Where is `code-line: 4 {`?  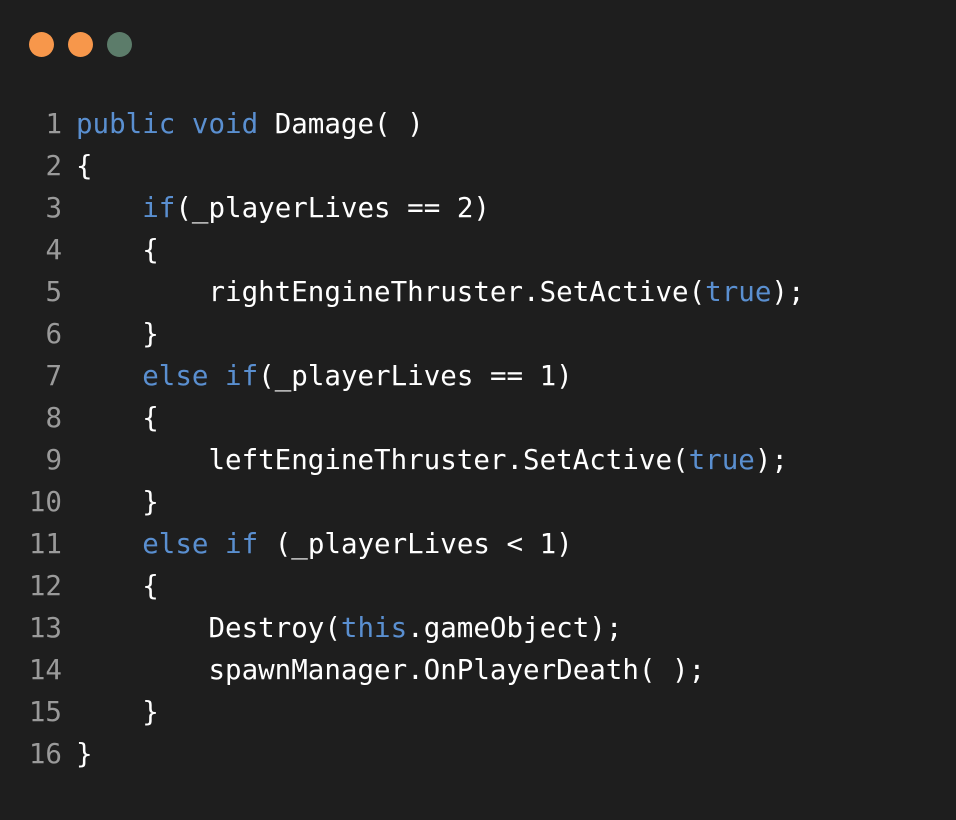 code-line: 4 { is located at coordinates (478, 250).